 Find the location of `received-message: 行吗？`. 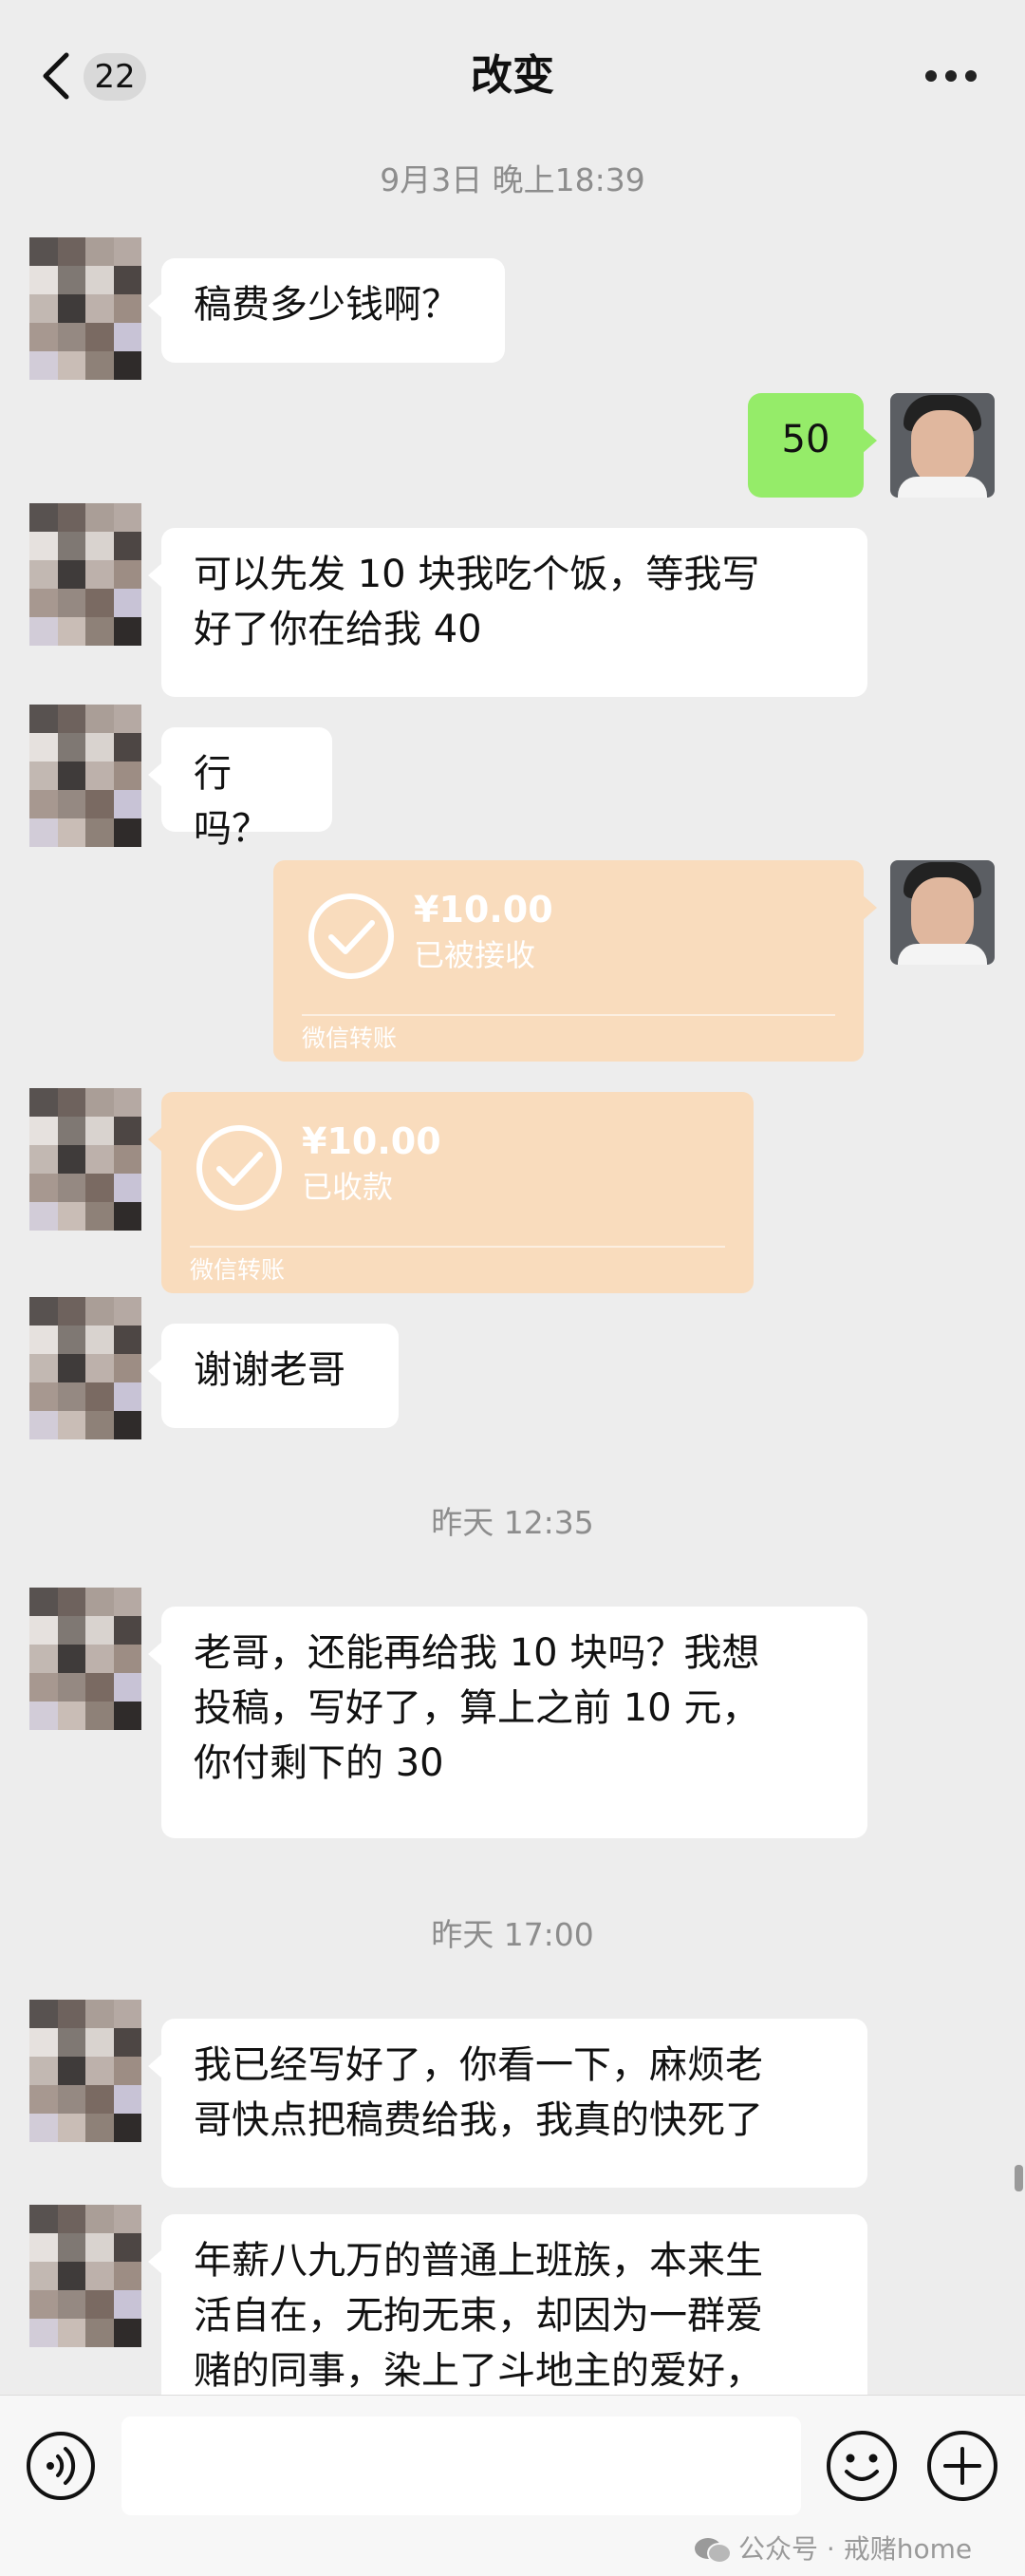

received-message: 行吗？ is located at coordinates (240, 789).